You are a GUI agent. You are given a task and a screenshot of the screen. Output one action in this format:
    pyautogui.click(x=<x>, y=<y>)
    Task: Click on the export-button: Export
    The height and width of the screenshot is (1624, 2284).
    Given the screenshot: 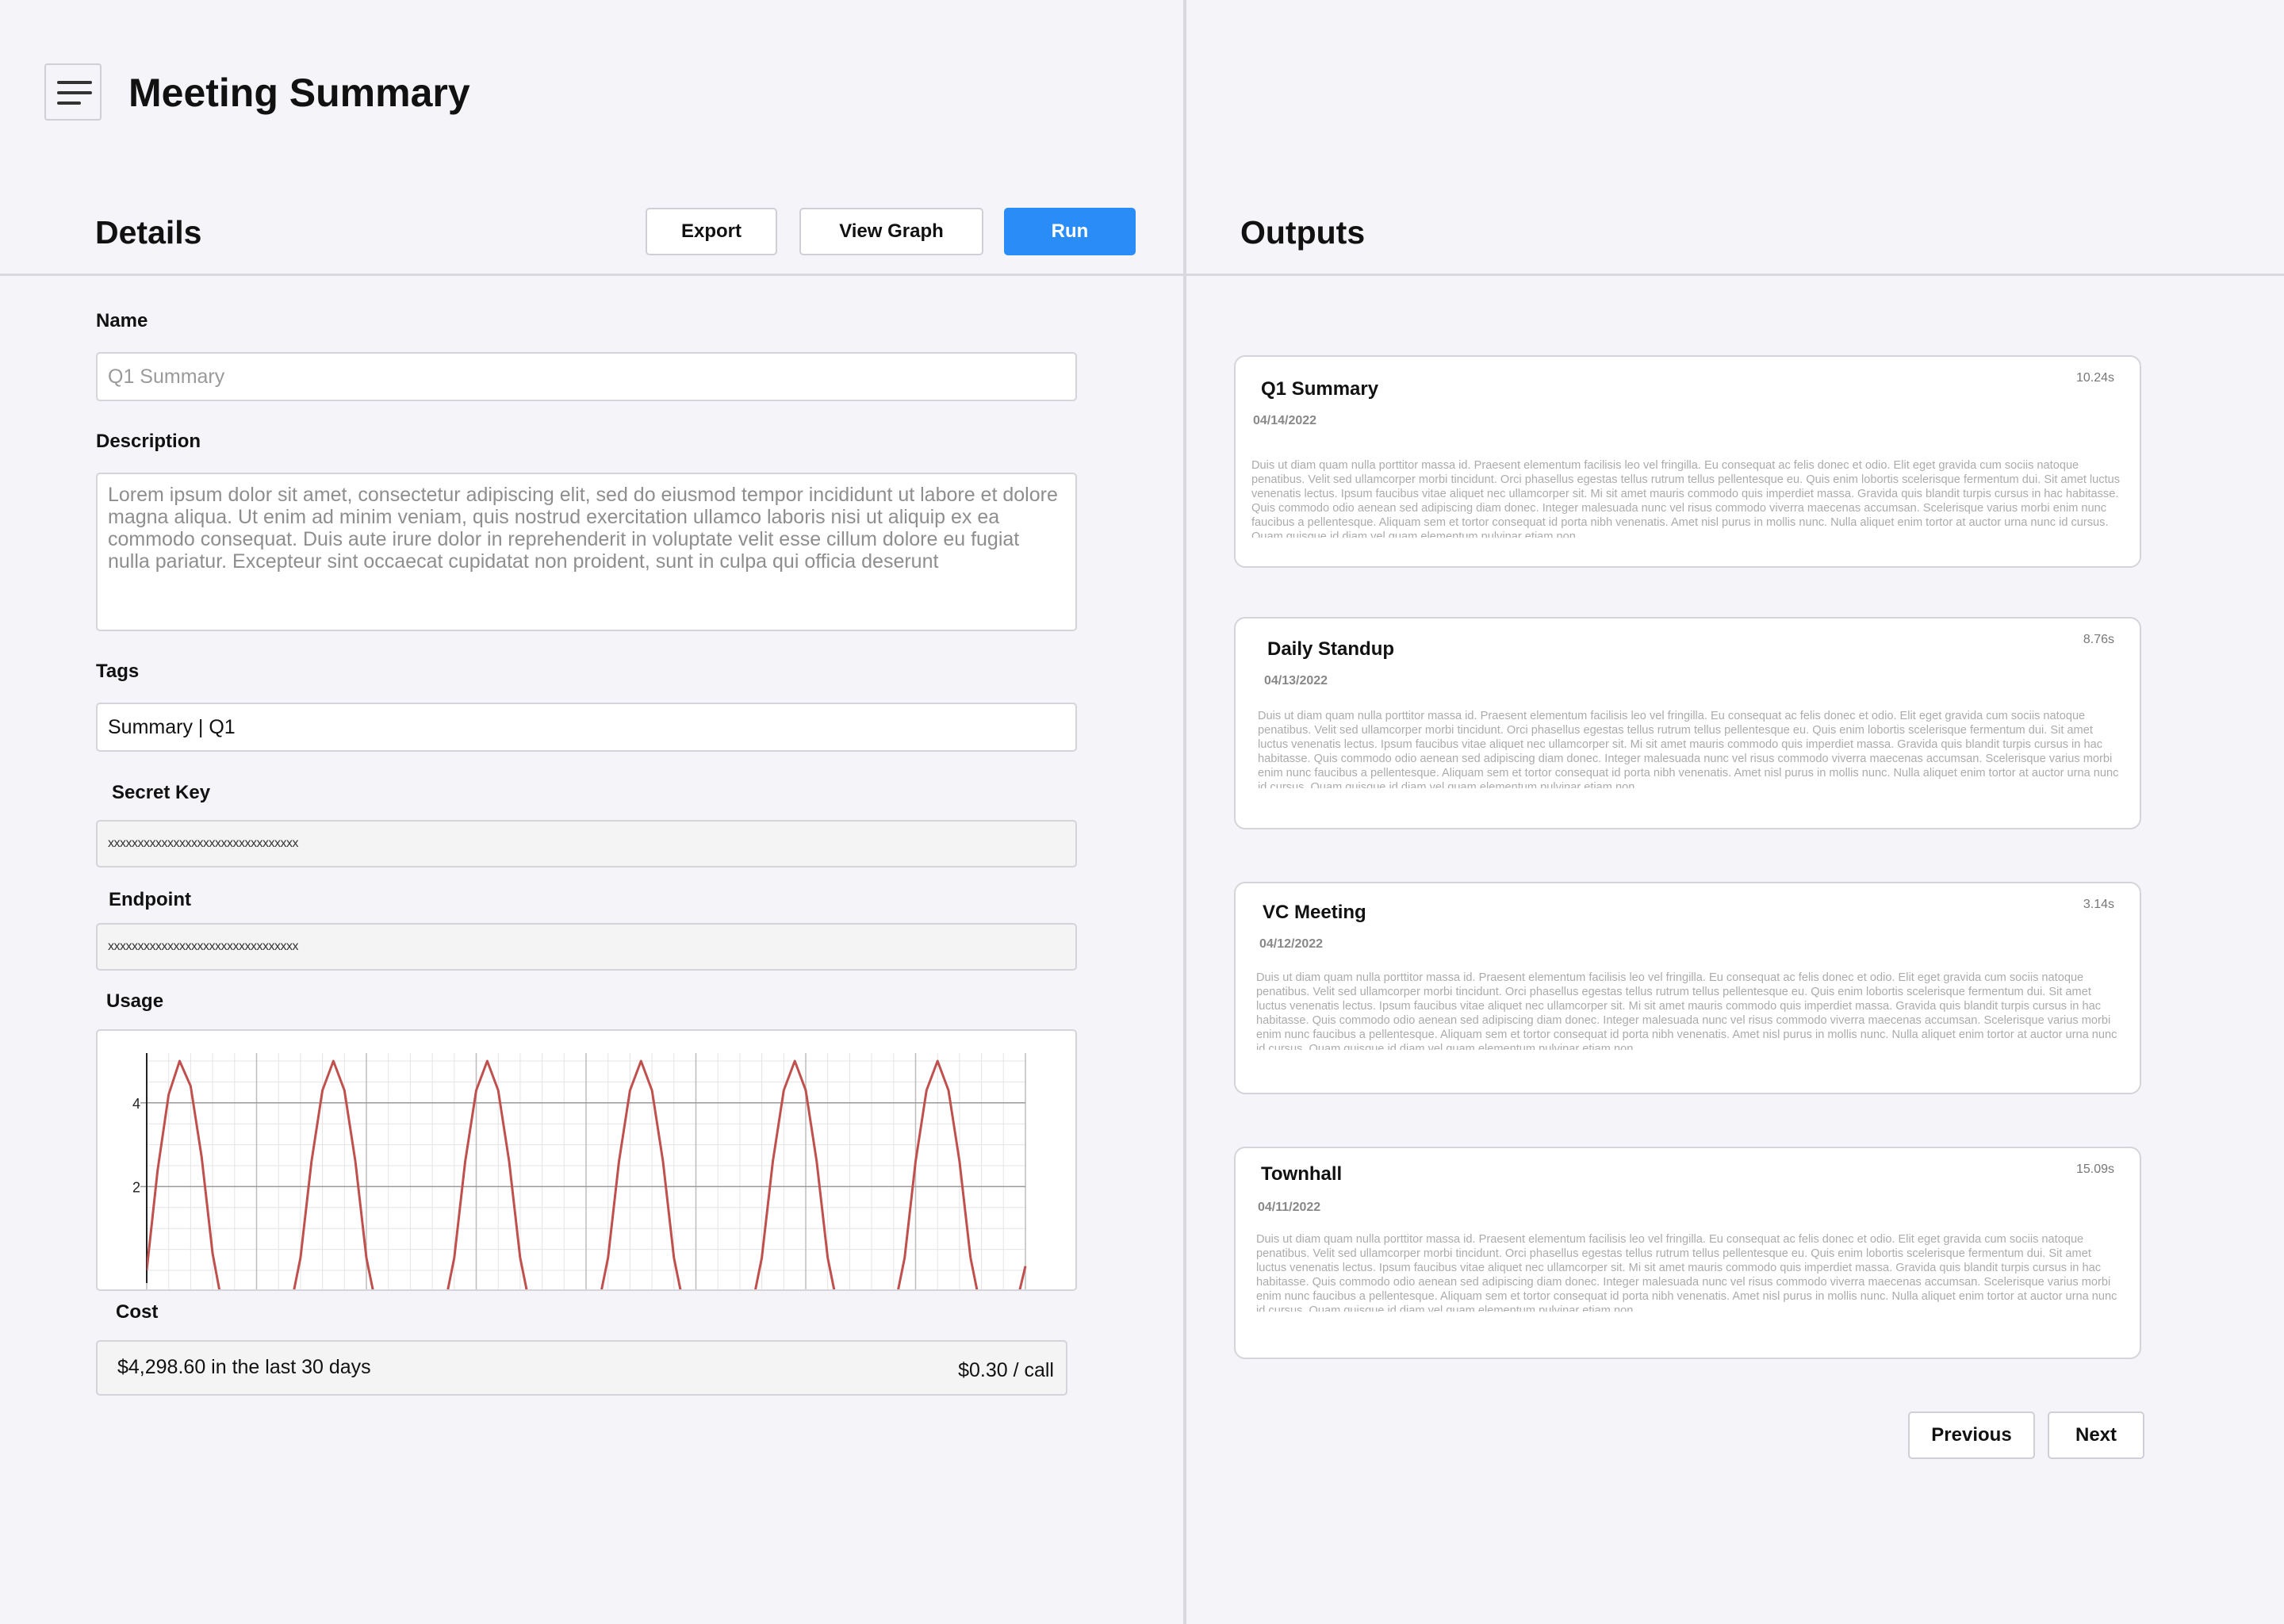 What is the action you would take?
    pyautogui.click(x=711, y=232)
    